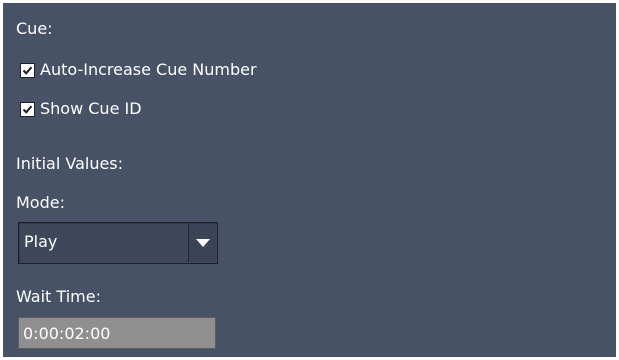 The height and width of the screenshot is (360, 619). What do you see at coordinates (58, 296) in the screenshot?
I see `wait-time-label: Wait Time:` at bounding box center [58, 296].